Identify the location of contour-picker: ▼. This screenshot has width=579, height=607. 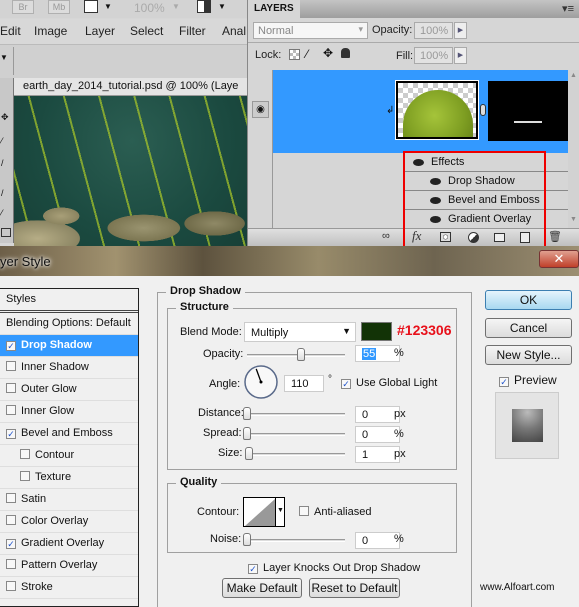
(264, 512).